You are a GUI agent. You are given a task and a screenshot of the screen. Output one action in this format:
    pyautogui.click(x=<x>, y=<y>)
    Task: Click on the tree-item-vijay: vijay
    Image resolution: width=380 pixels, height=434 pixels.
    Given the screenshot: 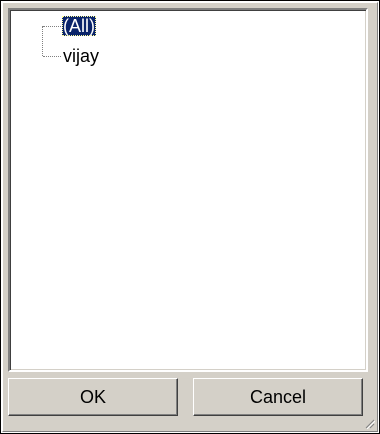 What is the action you would take?
    pyautogui.click(x=81, y=56)
    